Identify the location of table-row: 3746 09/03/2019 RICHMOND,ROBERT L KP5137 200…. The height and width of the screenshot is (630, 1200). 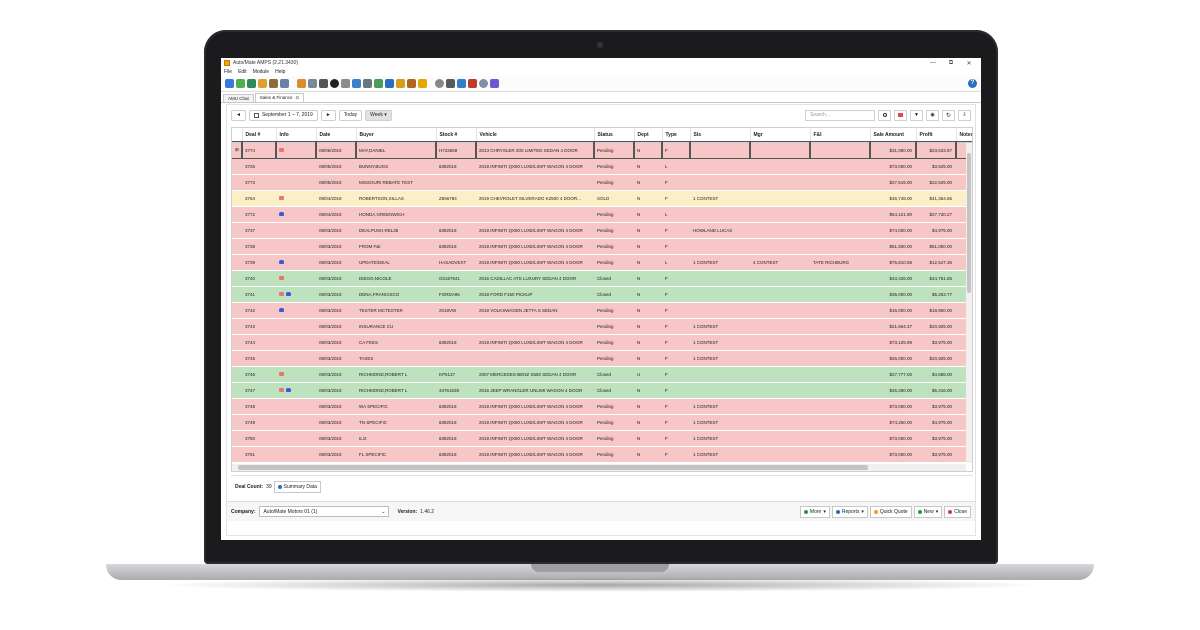
(602, 374).